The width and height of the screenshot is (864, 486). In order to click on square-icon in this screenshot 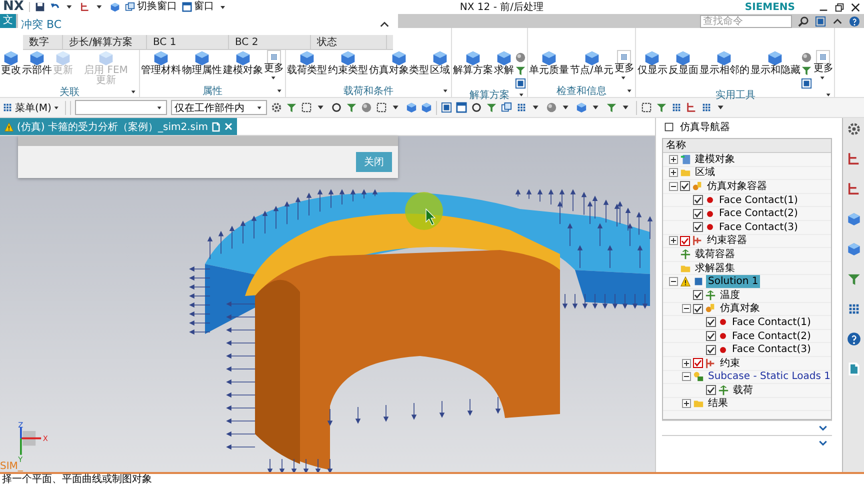, I will do `click(669, 127)`.